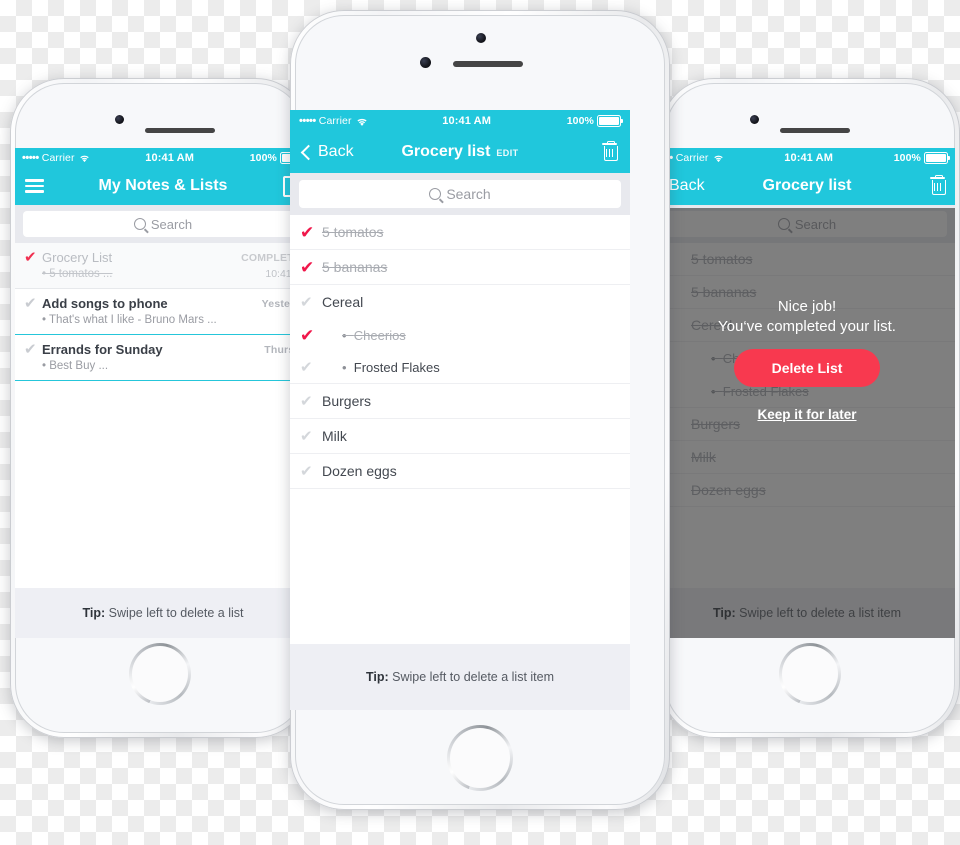 The image size is (960, 845). What do you see at coordinates (105, 303) in the screenshot?
I see `note-title: Add songs to phone` at bounding box center [105, 303].